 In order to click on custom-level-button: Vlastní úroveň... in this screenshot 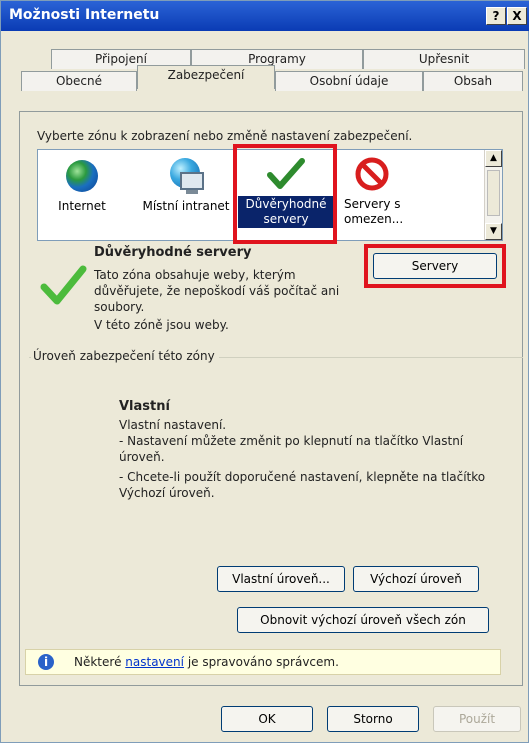, I will do `click(281, 579)`.